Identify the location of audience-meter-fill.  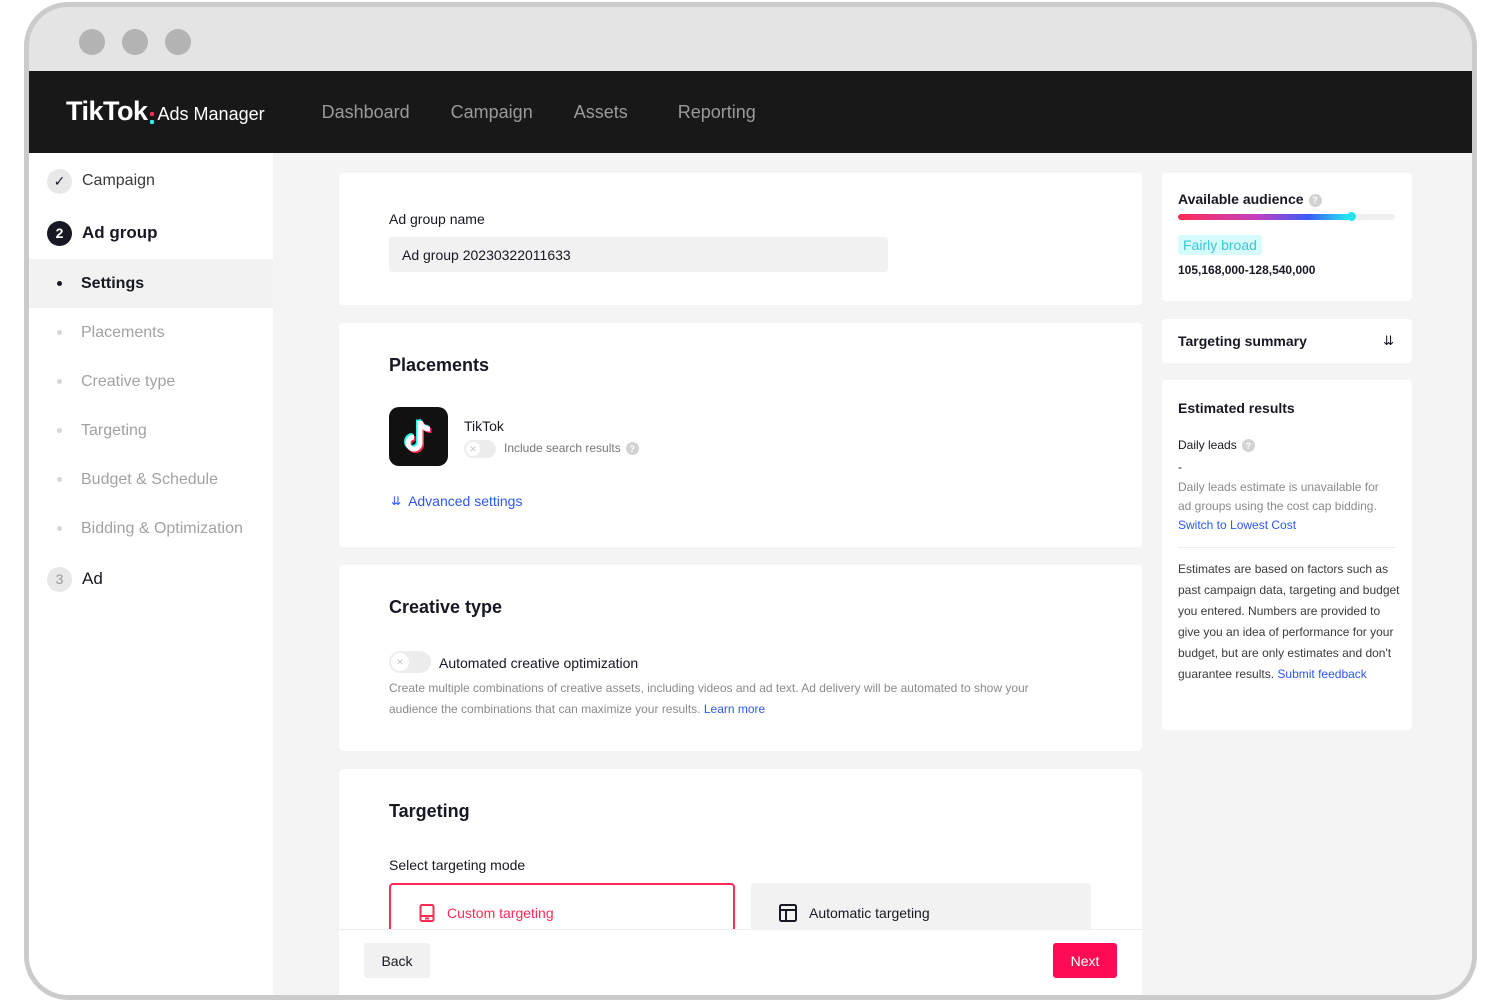
(1265, 217).